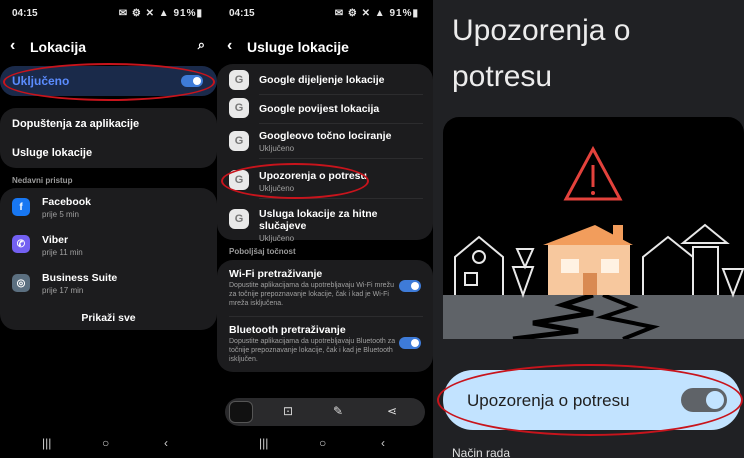 The height and width of the screenshot is (458, 744). What do you see at coordinates (21, 207) in the screenshot?
I see `facebook-icon: f` at bounding box center [21, 207].